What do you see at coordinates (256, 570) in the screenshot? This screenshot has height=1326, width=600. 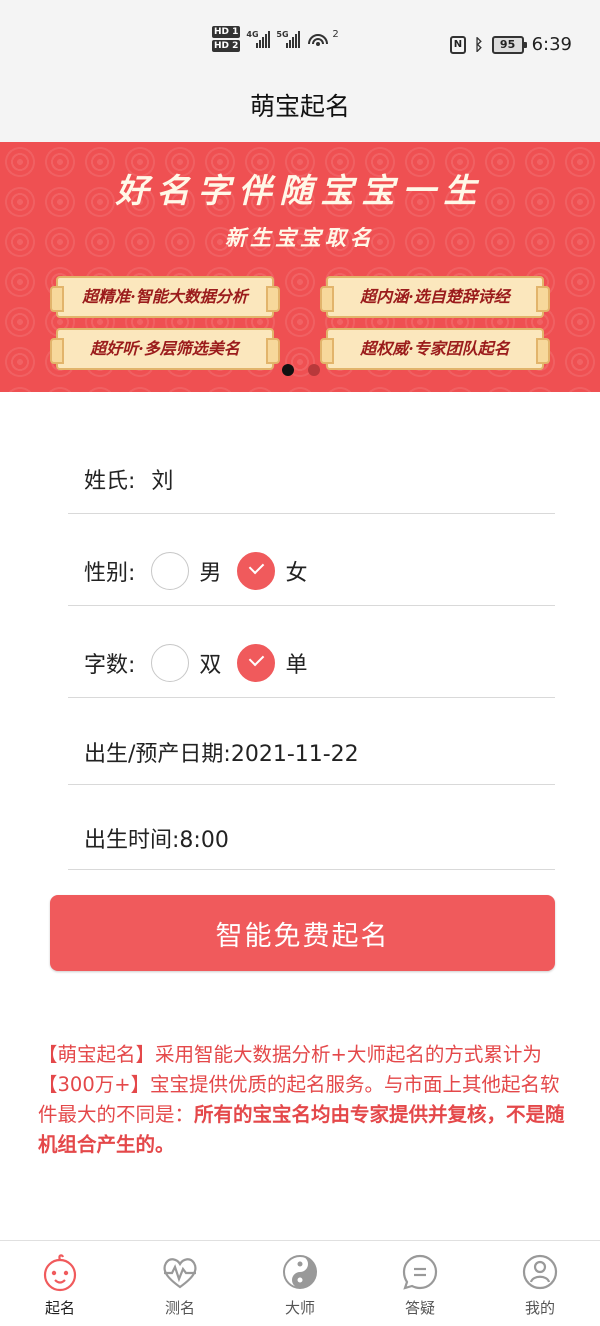 I see `gender-female-radio` at bounding box center [256, 570].